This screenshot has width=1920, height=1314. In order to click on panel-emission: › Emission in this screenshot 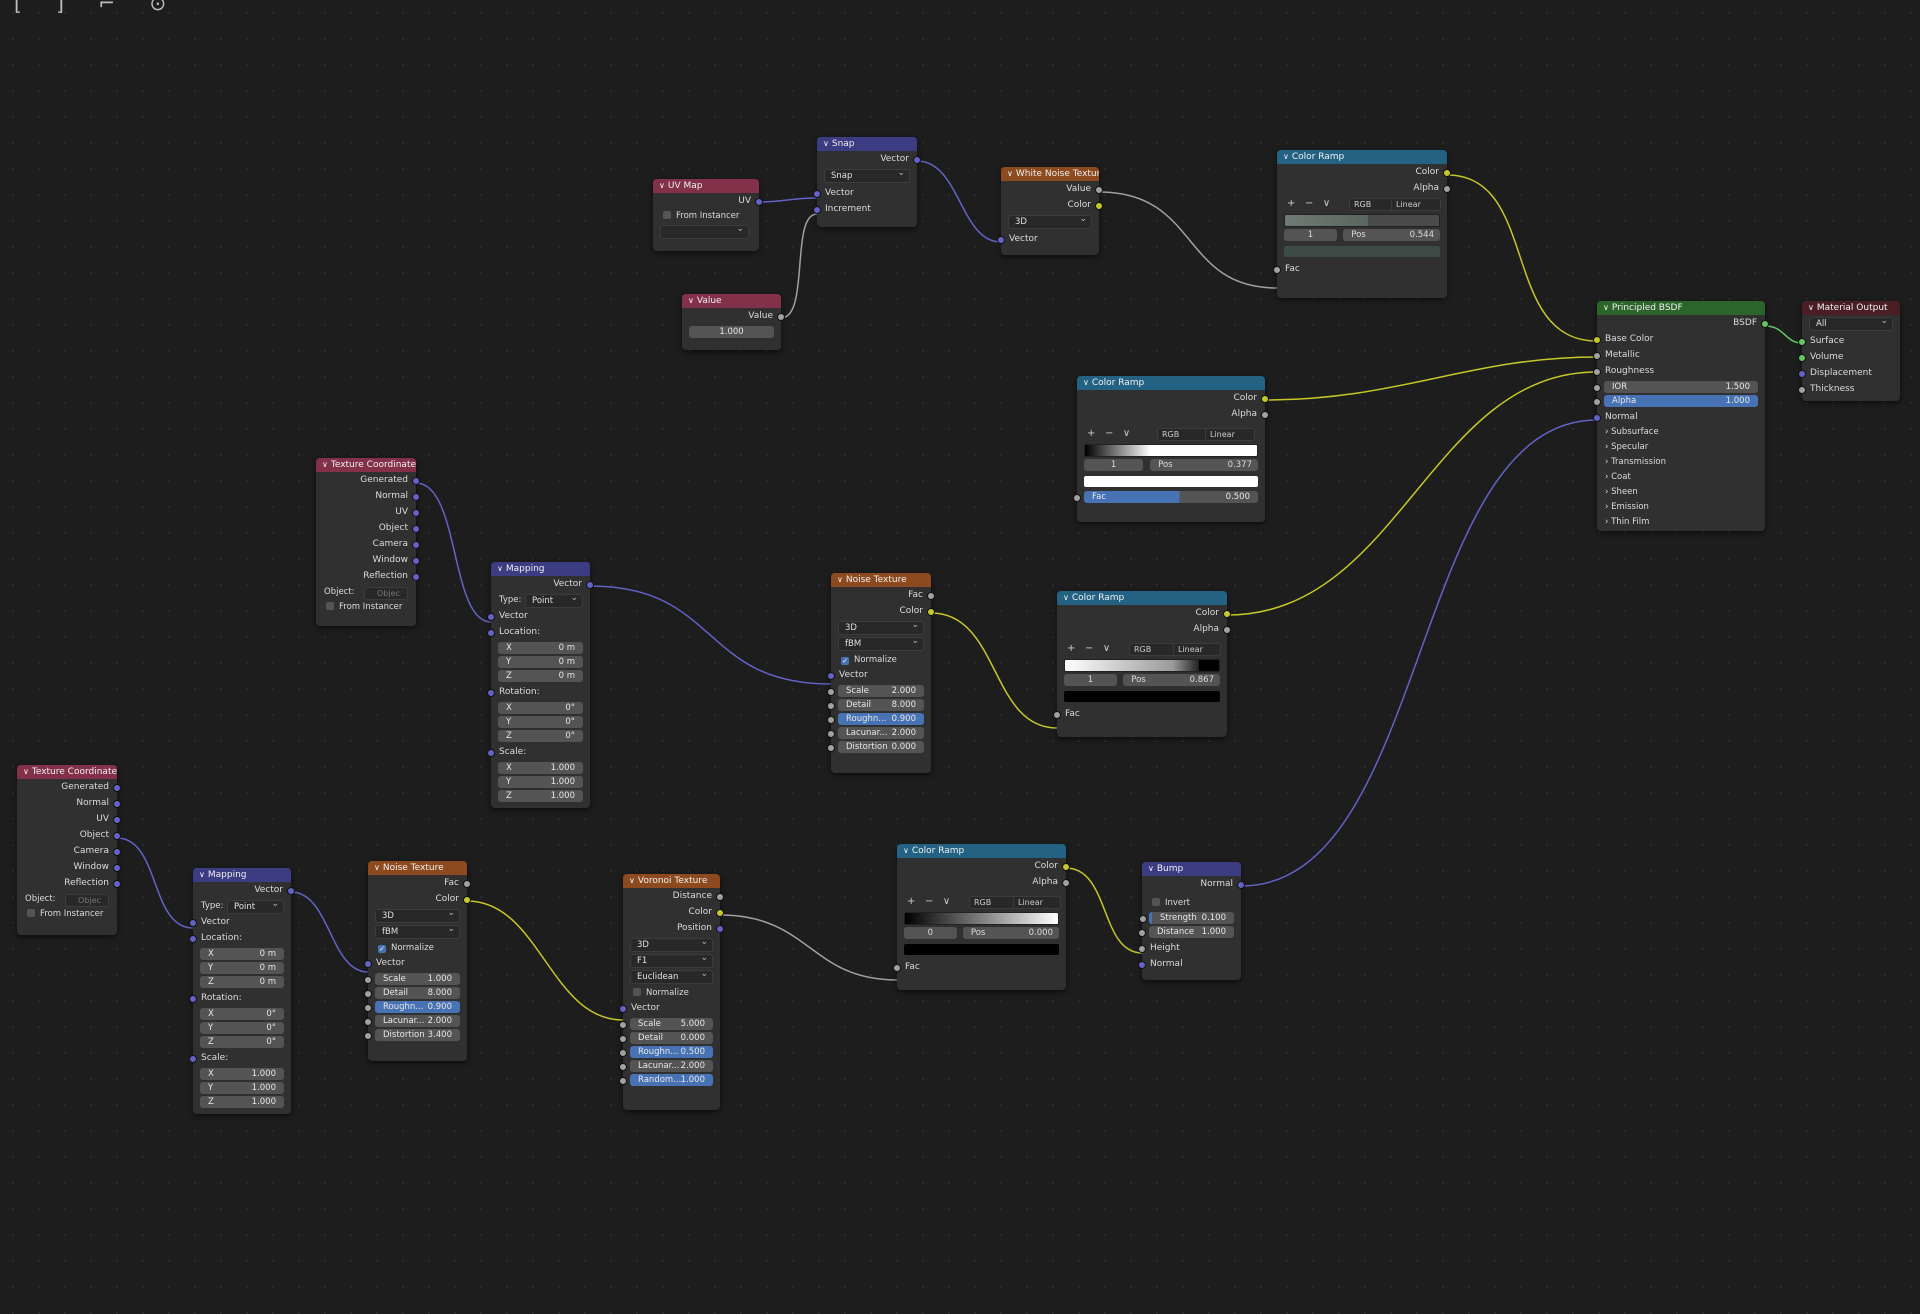, I will do `click(1681, 507)`.